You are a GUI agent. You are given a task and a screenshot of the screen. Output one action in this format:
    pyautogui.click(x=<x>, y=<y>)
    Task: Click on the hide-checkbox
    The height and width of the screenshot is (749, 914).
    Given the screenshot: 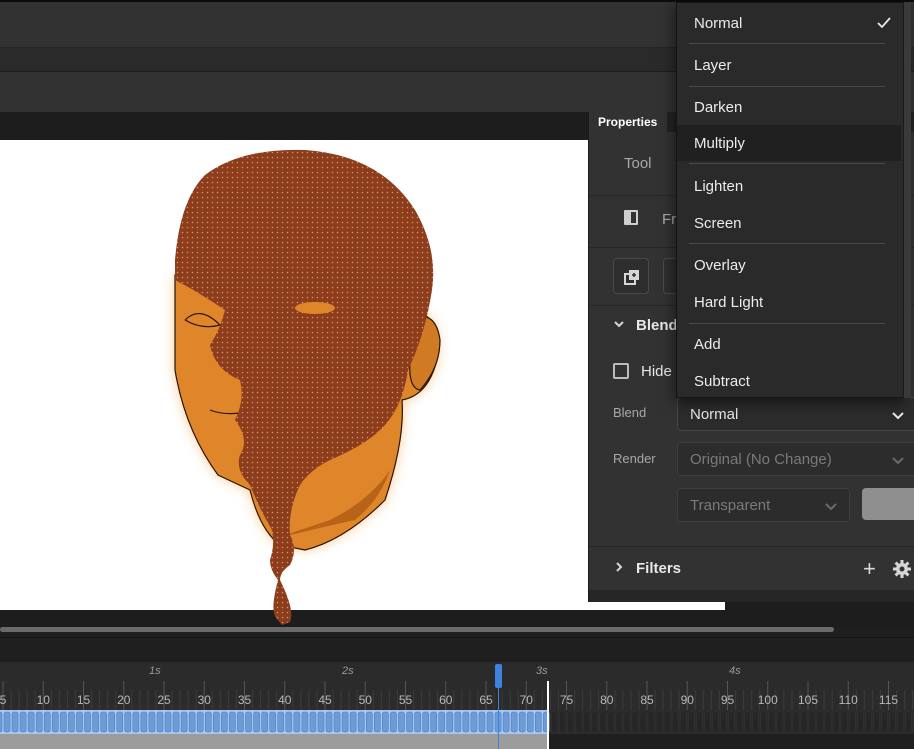 What is the action you would take?
    pyautogui.click(x=621, y=371)
    